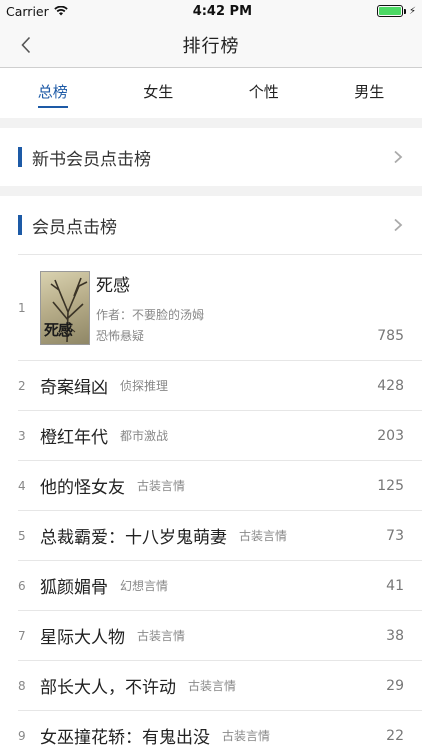  I want to click on book-title: 奇案缉凶, so click(74, 388).